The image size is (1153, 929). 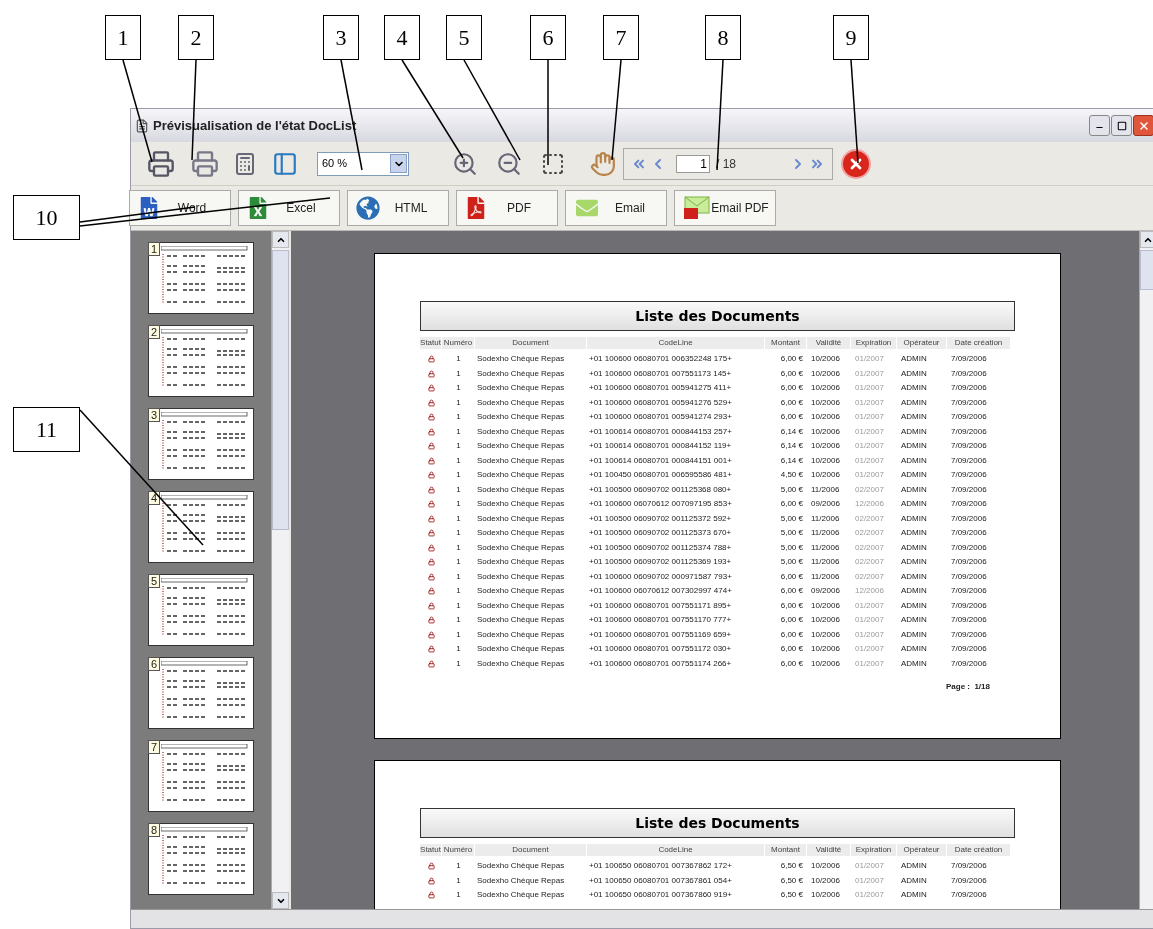 I want to click on table-cell-text: +01 100614 06080701 000844152 119+, so click(x=660, y=446).